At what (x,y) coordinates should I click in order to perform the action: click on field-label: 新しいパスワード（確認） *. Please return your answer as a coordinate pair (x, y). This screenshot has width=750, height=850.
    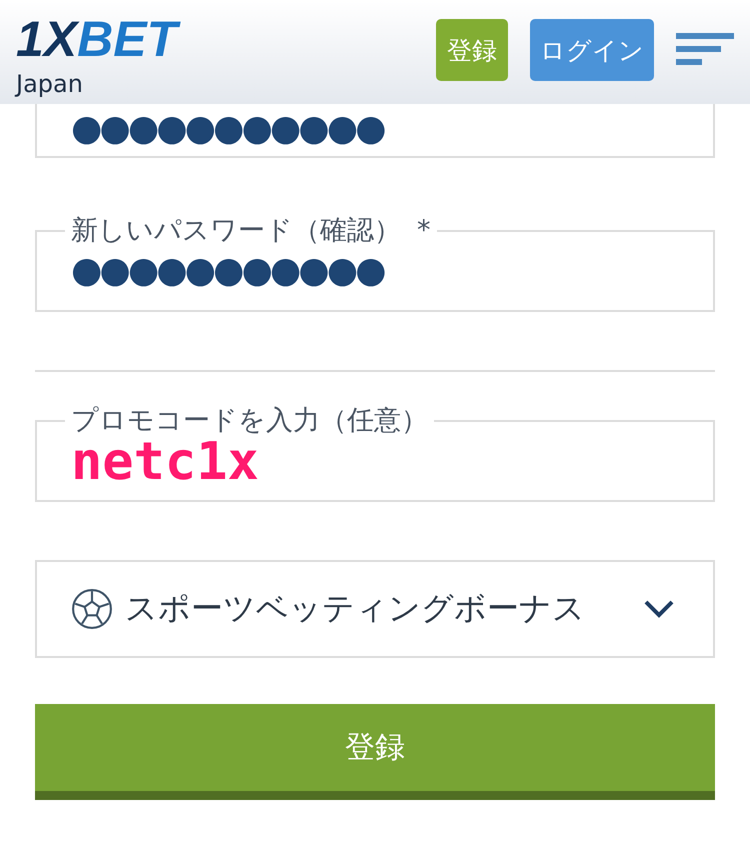
    Looking at the image, I should click on (251, 231).